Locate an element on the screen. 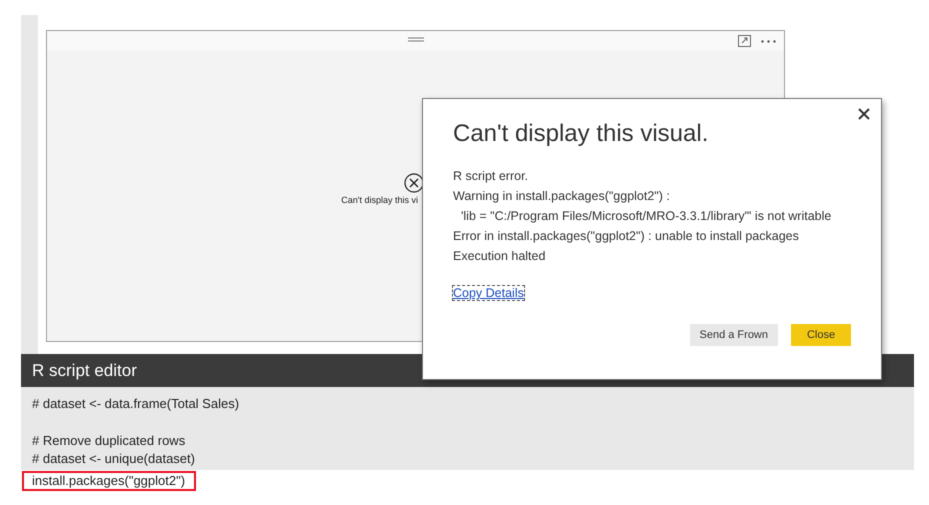  error-detail-line: Execution halted is located at coordinates (499, 256).